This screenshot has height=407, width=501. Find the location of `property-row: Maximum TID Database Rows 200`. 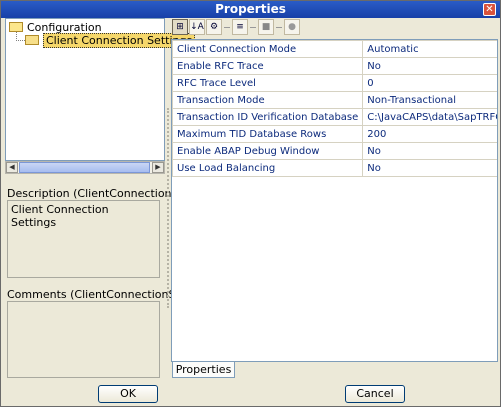

property-row: Maximum TID Database Rows 200 is located at coordinates (334, 134).